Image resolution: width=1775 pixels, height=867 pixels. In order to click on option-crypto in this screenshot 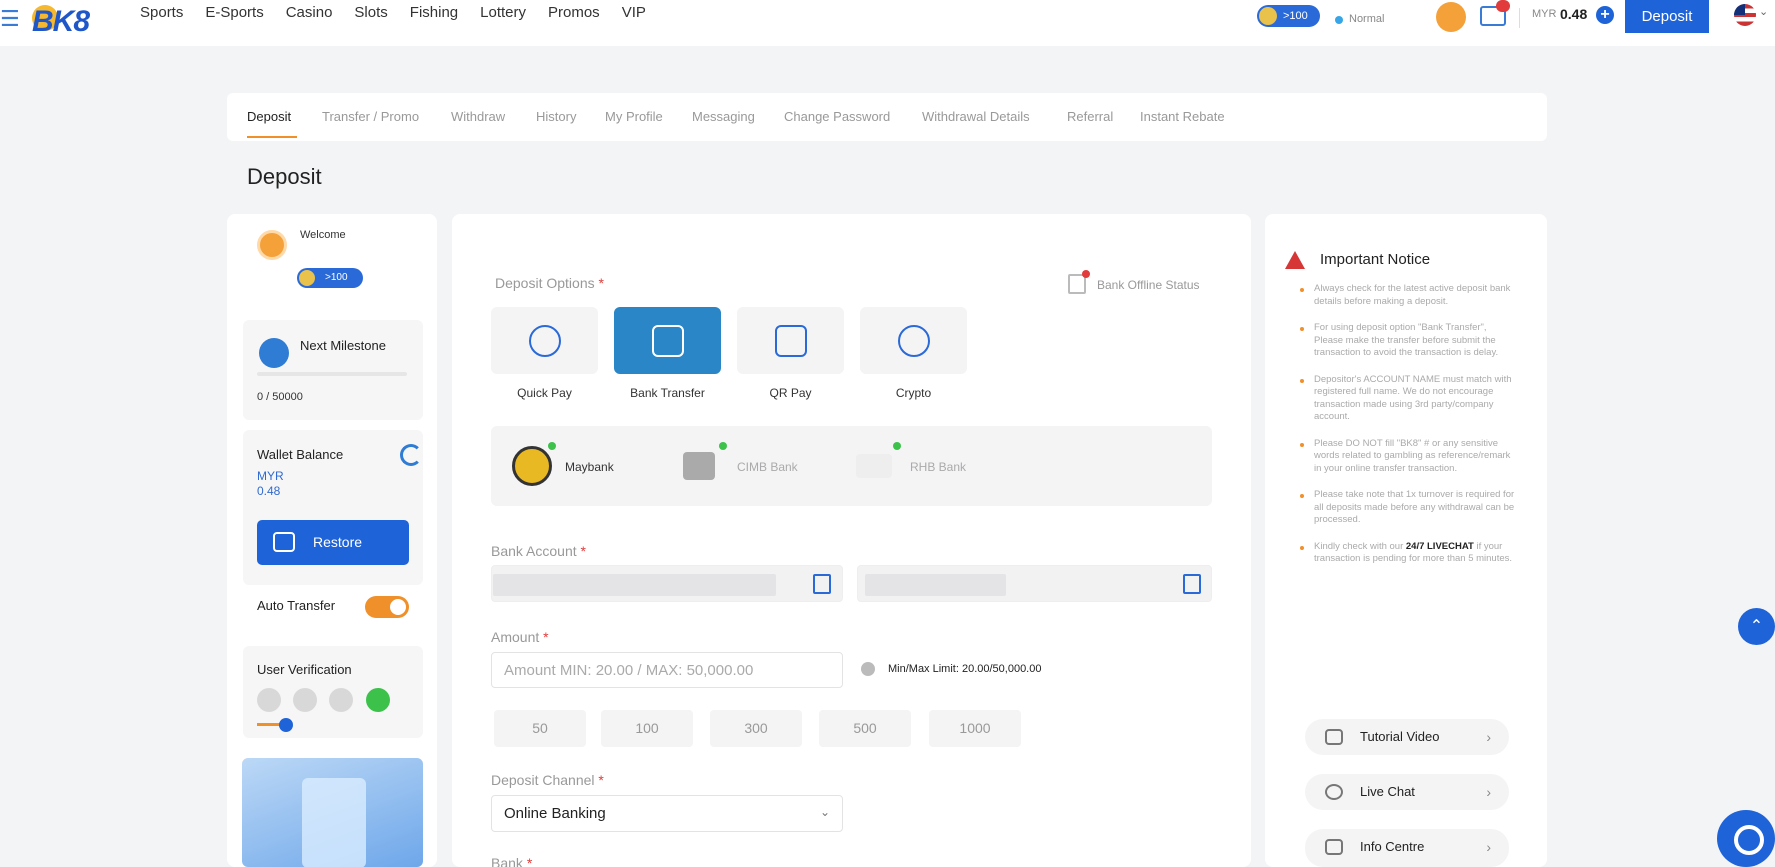, I will do `click(913, 340)`.